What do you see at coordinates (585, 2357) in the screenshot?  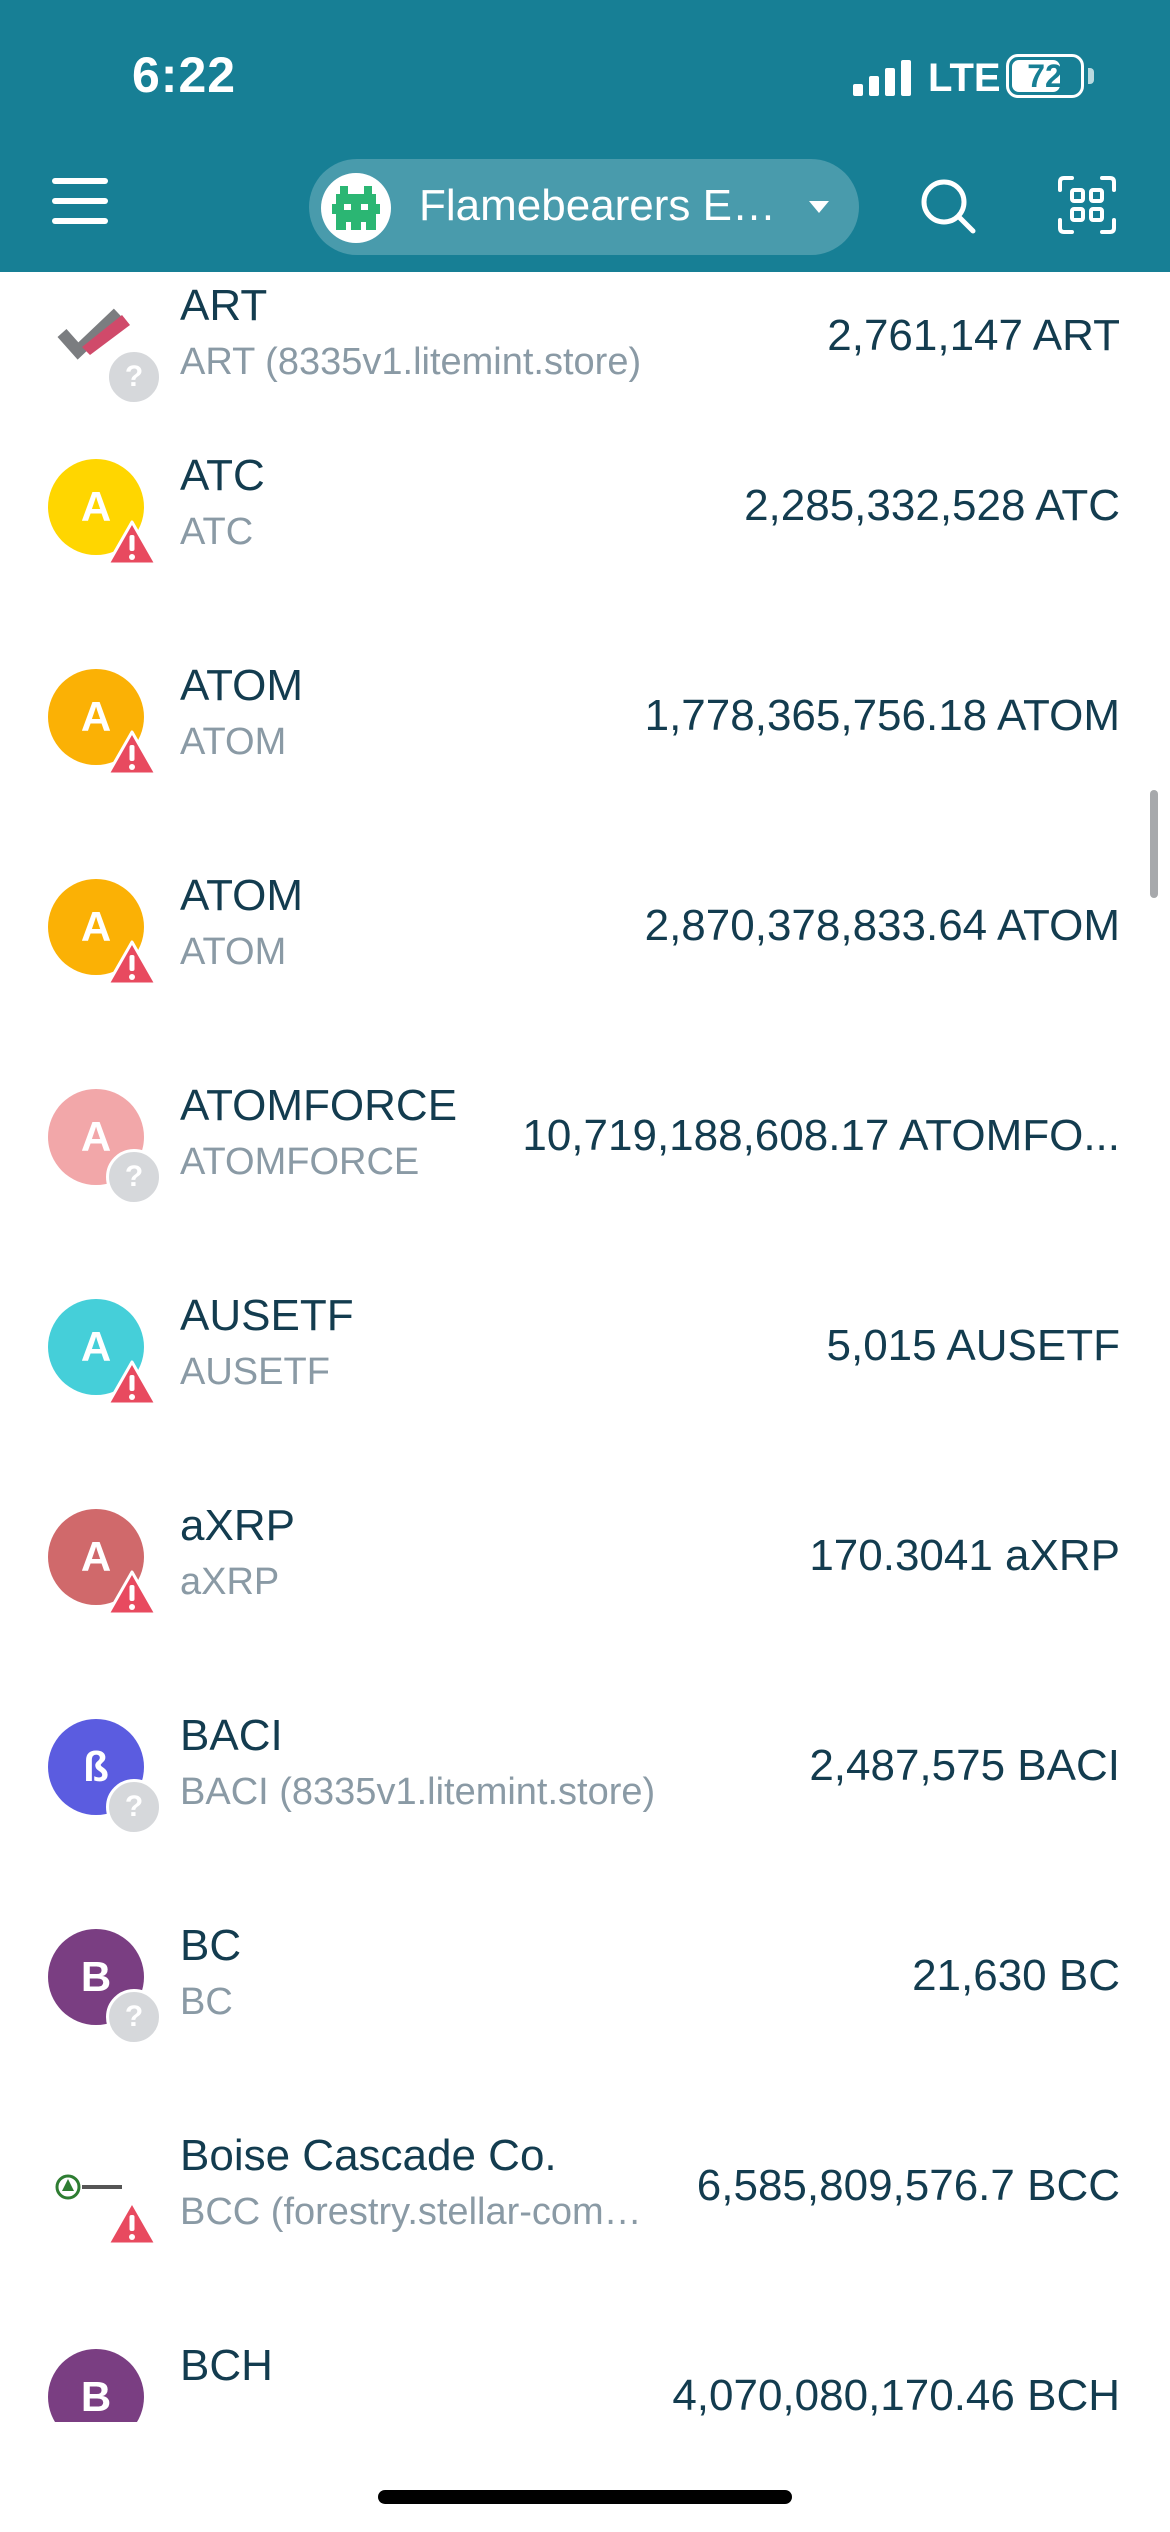 I see `asset-row: B BCH 4,070,080,170.46 BCH` at bounding box center [585, 2357].